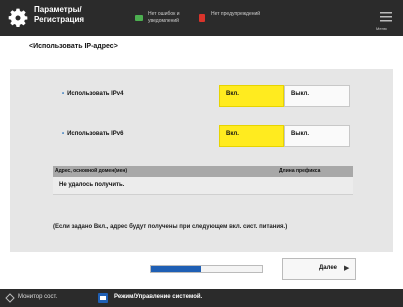 Image resolution: width=403 pixels, height=307 pixels. Describe the element at coordinates (91, 171) in the screenshot. I see `column-header-address: Адрес, основной домен(мен)` at that location.